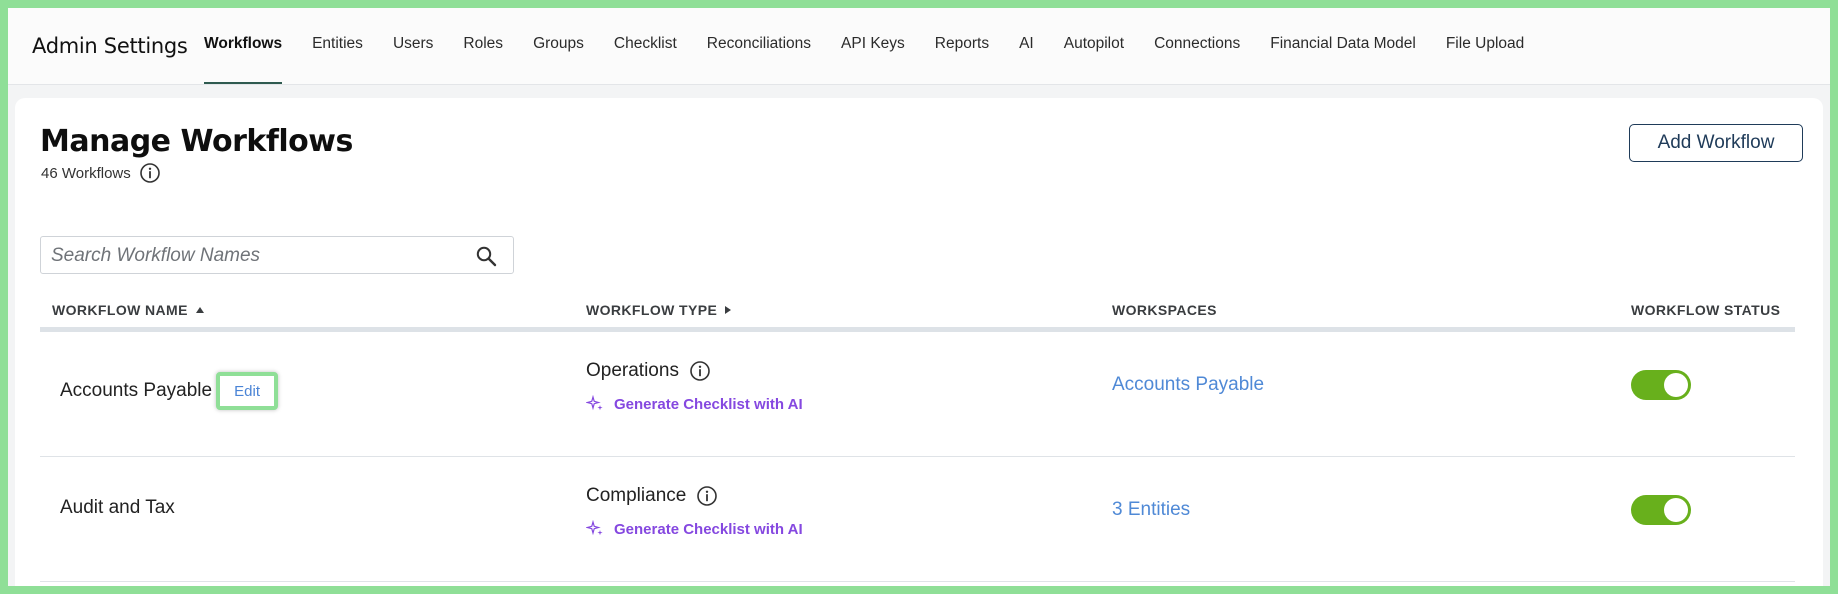 The width and height of the screenshot is (1838, 594). What do you see at coordinates (251, 256) in the screenshot?
I see `search-input` at bounding box center [251, 256].